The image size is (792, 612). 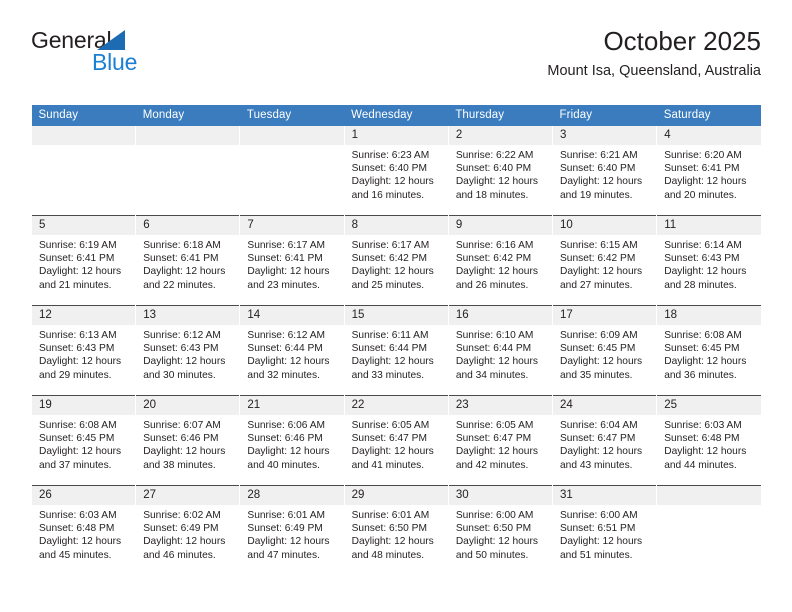 I want to click on logo-text-blue: Blue, so click(x=115, y=62).